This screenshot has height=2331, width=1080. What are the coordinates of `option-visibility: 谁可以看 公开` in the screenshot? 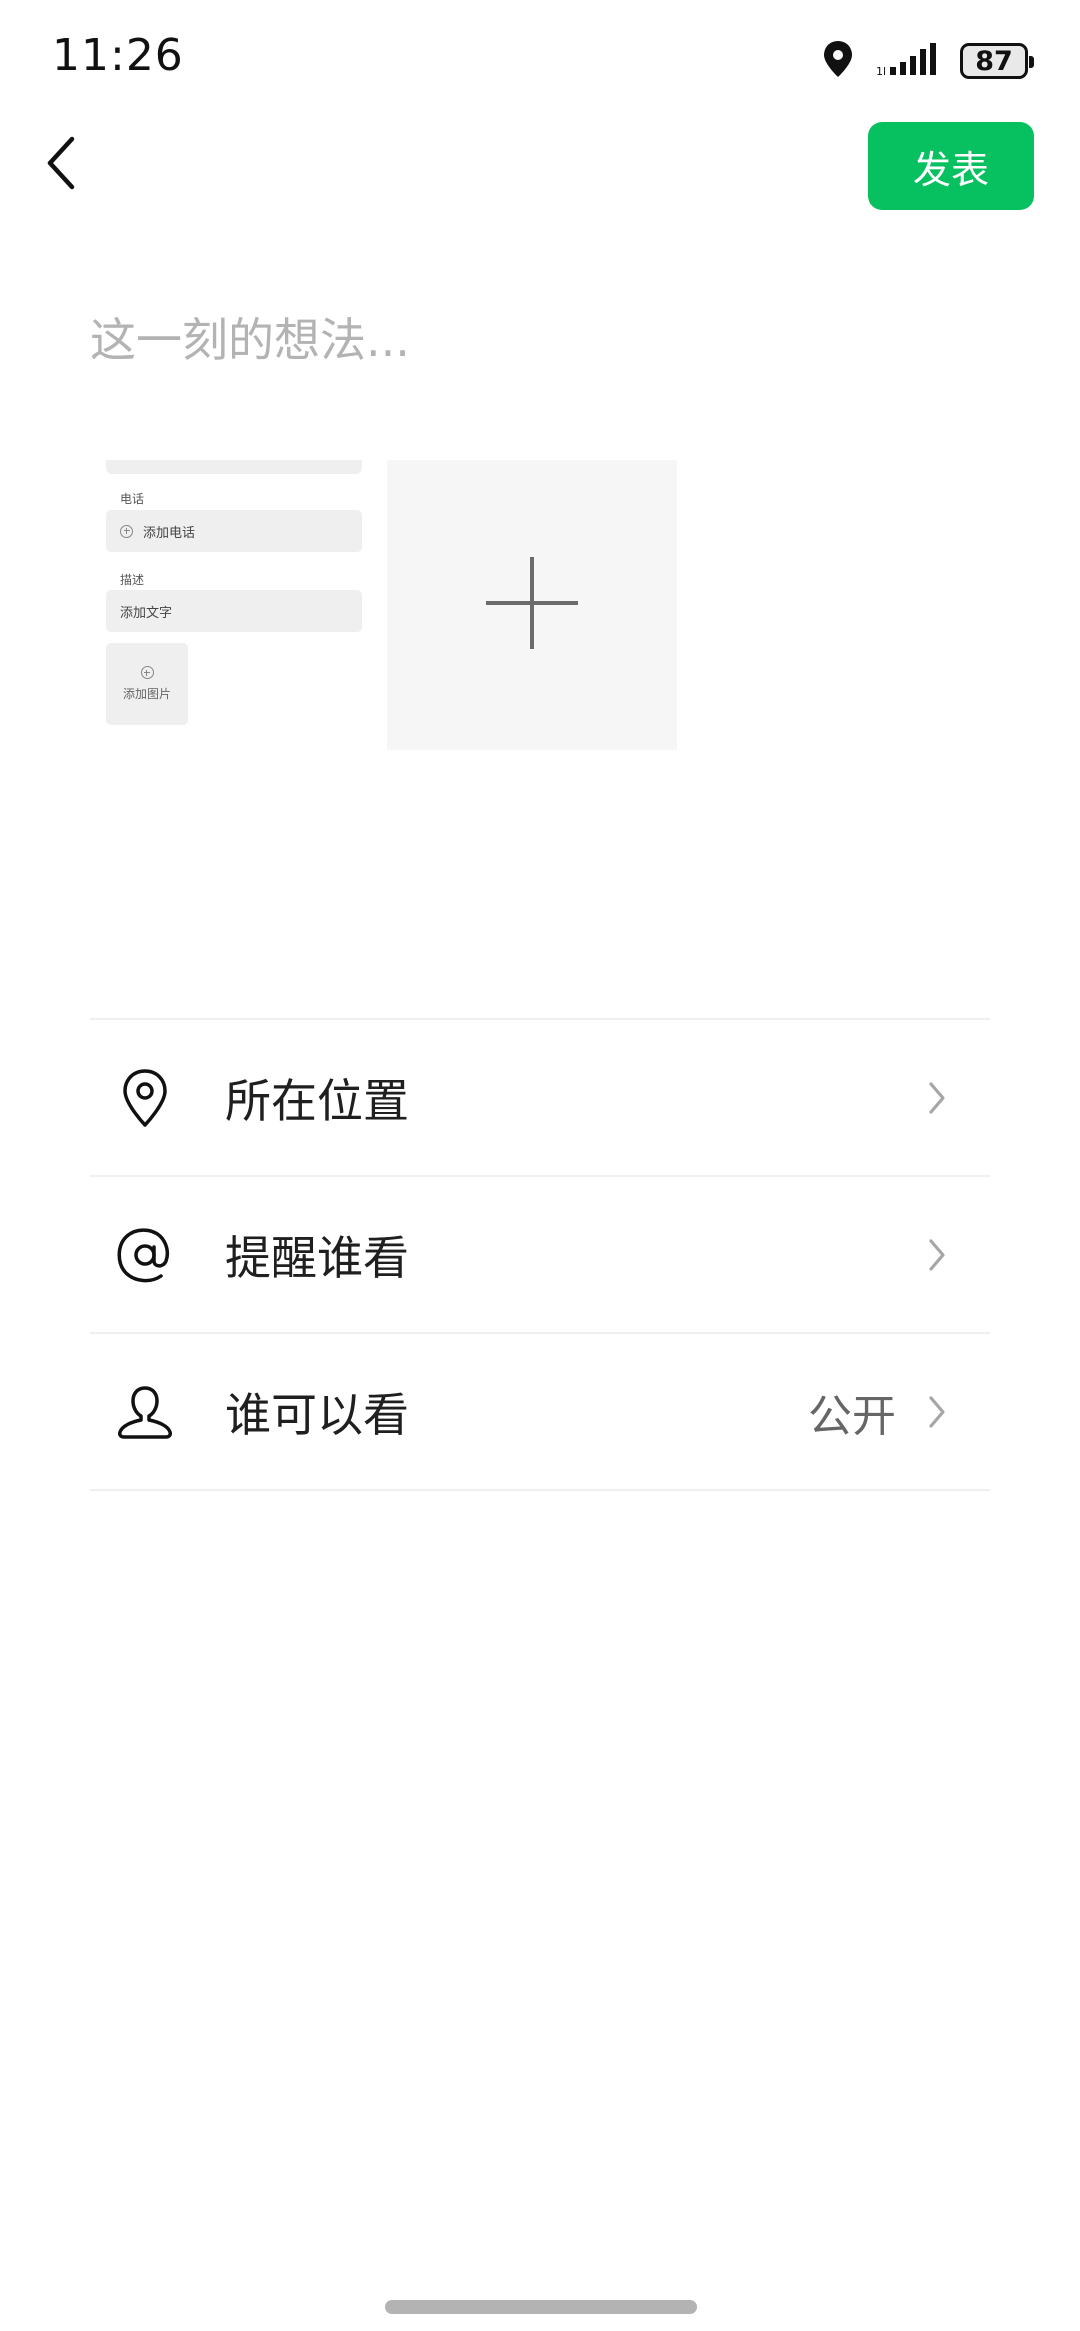 It's located at (540, 1411).